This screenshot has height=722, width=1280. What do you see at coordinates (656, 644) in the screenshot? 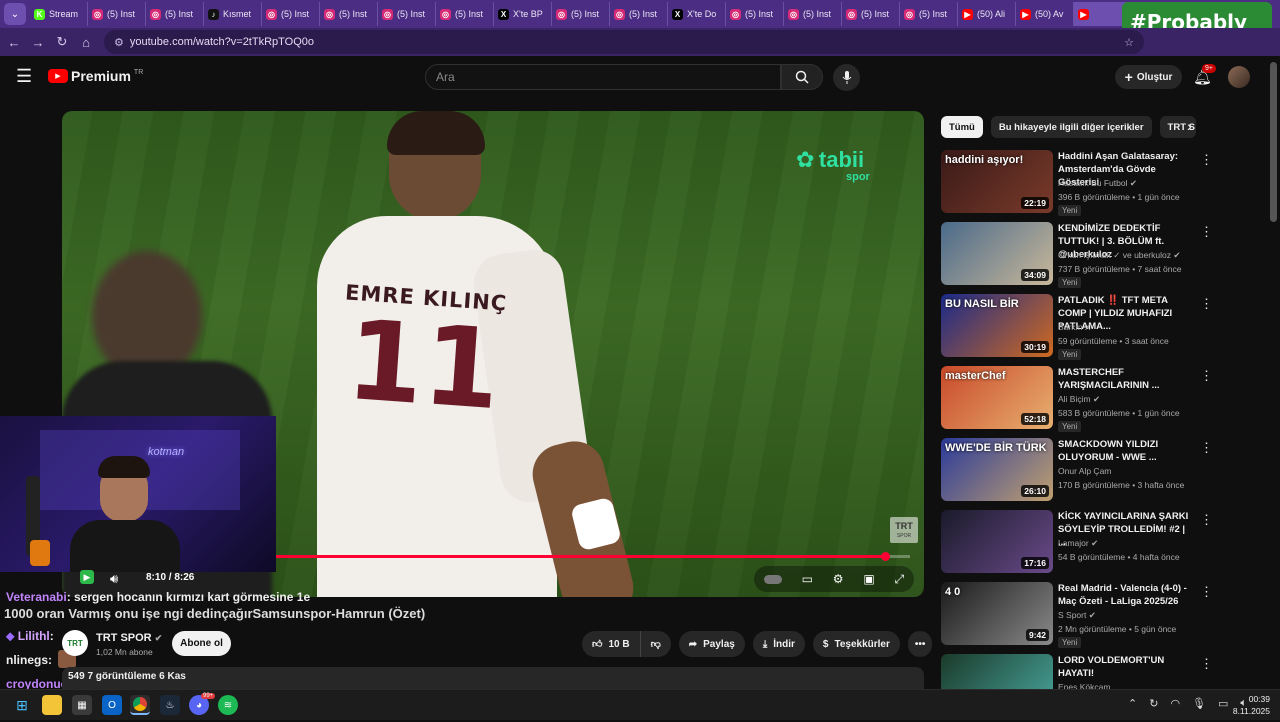
I see `dislike-button: 👎︎` at bounding box center [656, 644].